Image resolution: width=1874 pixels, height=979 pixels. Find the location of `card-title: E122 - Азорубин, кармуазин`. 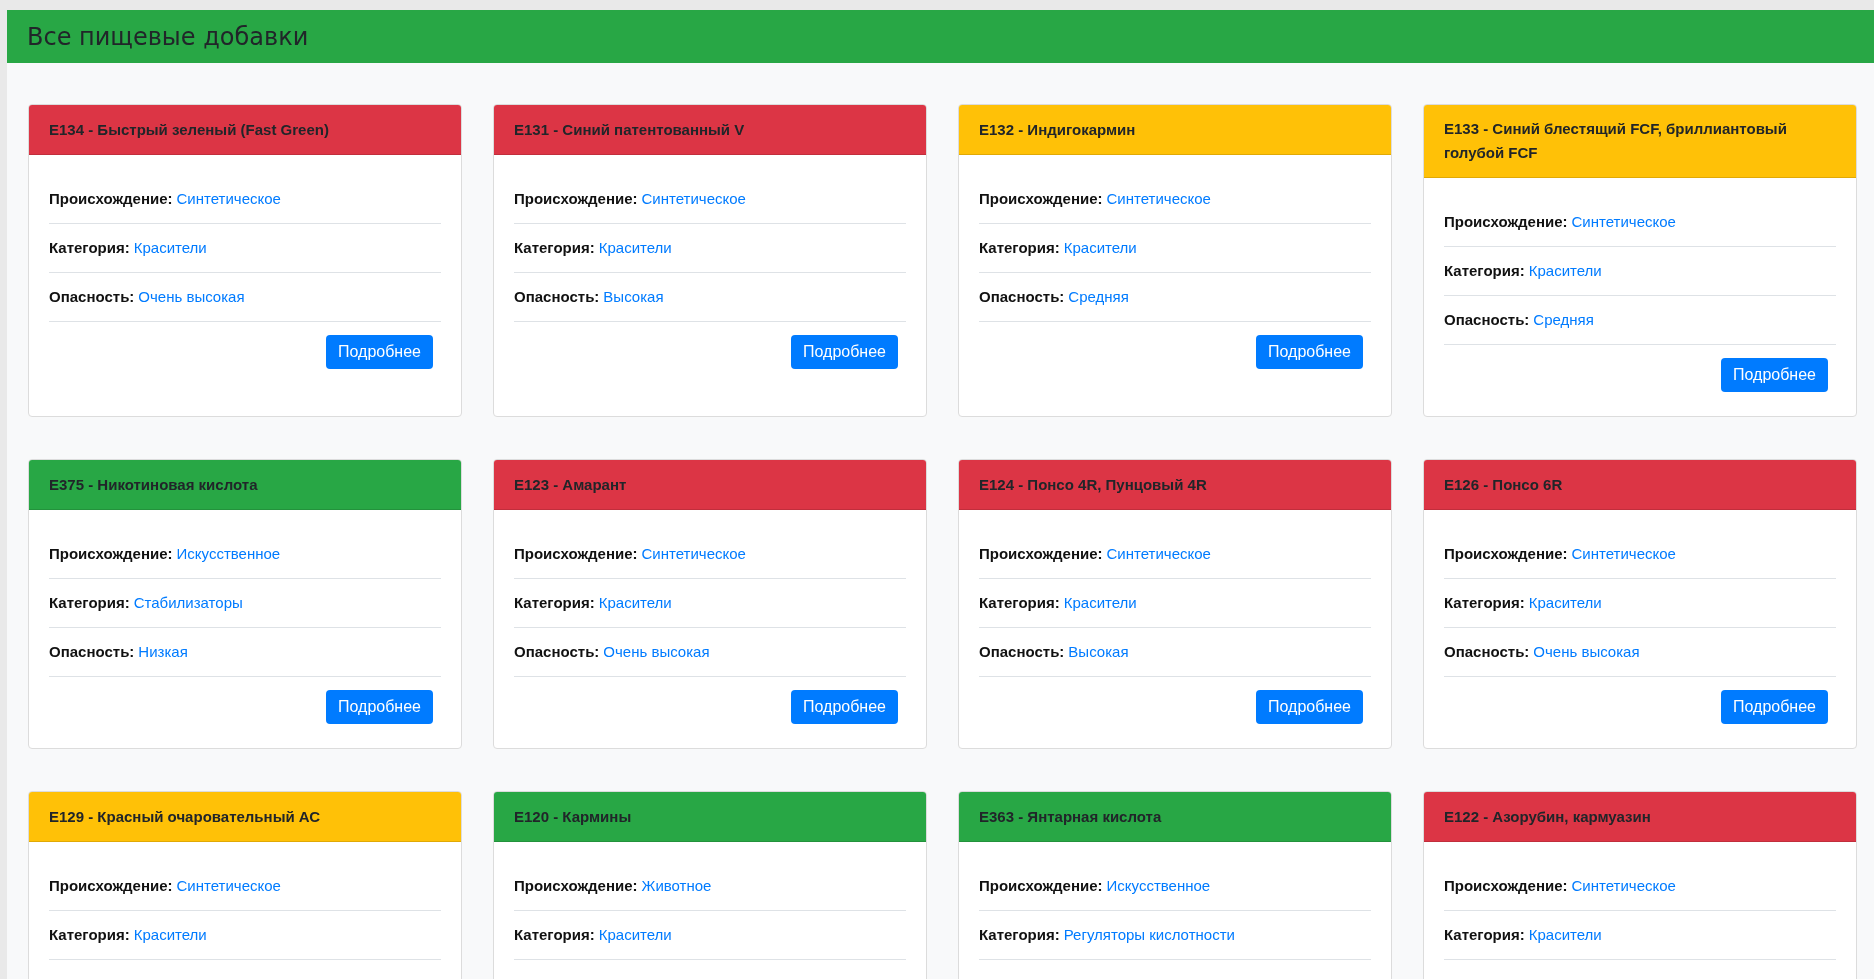

card-title: E122 - Азорубин, кармуазин is located at coordinates (1547, 816).